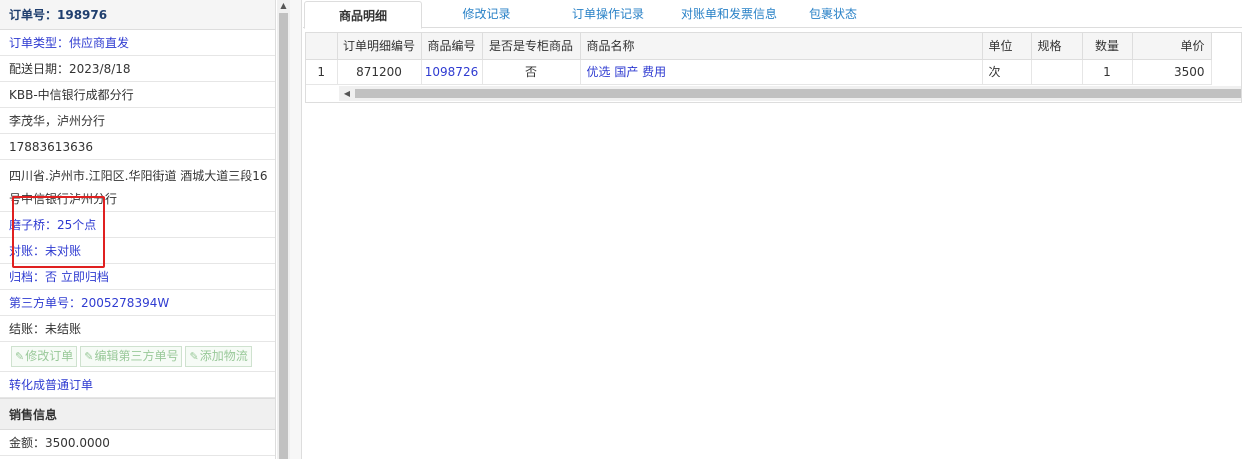 The height and width of the screenshot is (459, 1242). What do you see at coordinates (729, 14) in the screenshot?
I see `tab-statement-invoice: 对账单和发票信息` at bounding box center [729, 14].